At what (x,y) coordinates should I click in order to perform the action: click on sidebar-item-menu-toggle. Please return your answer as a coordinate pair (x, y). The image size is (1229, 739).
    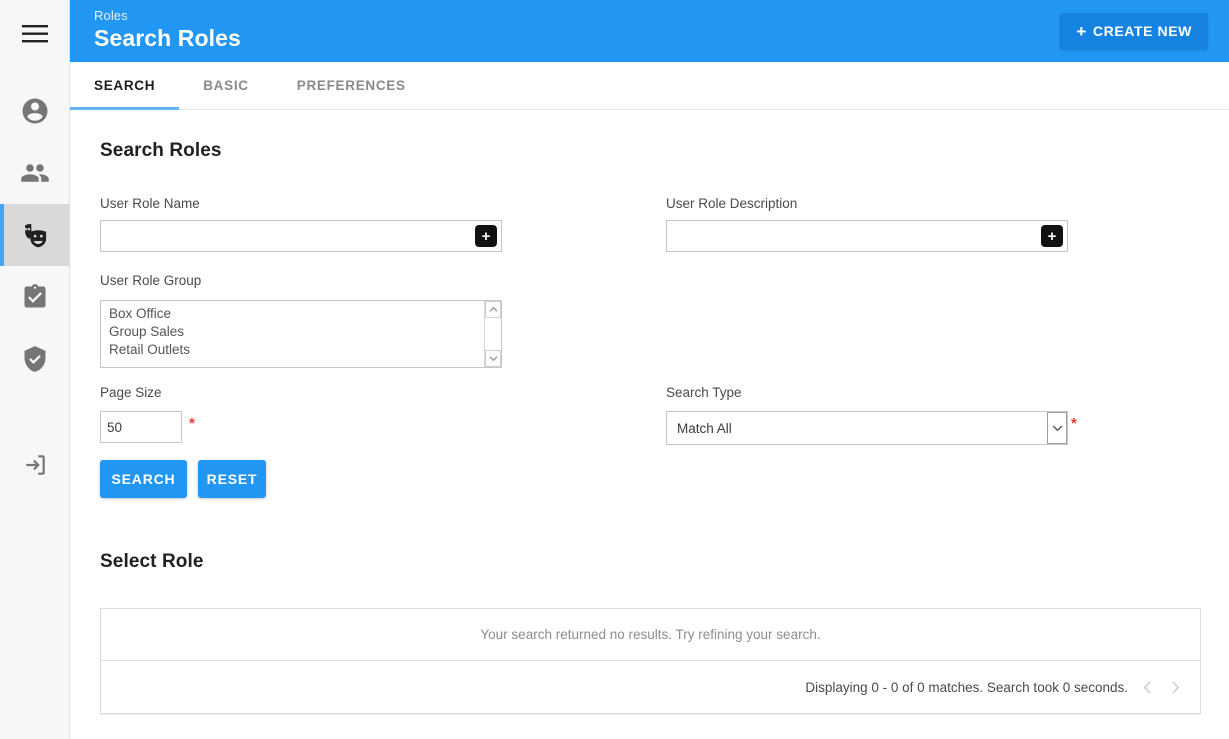
    Looking at the image, I should click on (35, 34).